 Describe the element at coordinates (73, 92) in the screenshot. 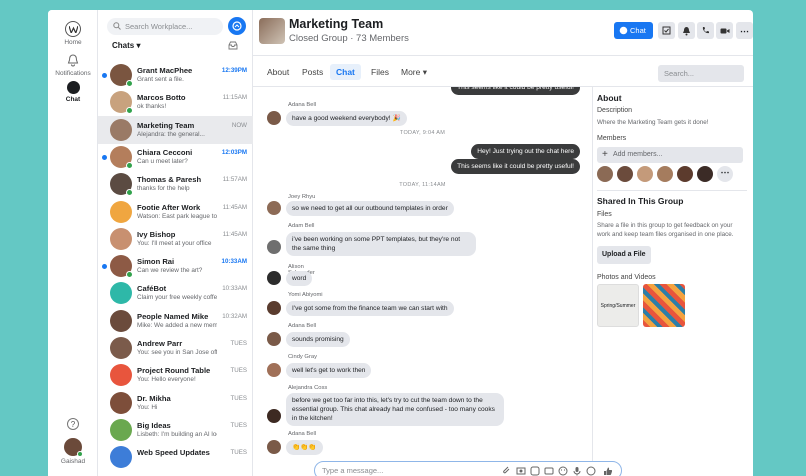

I see `rail-chat: Chat` at that location.